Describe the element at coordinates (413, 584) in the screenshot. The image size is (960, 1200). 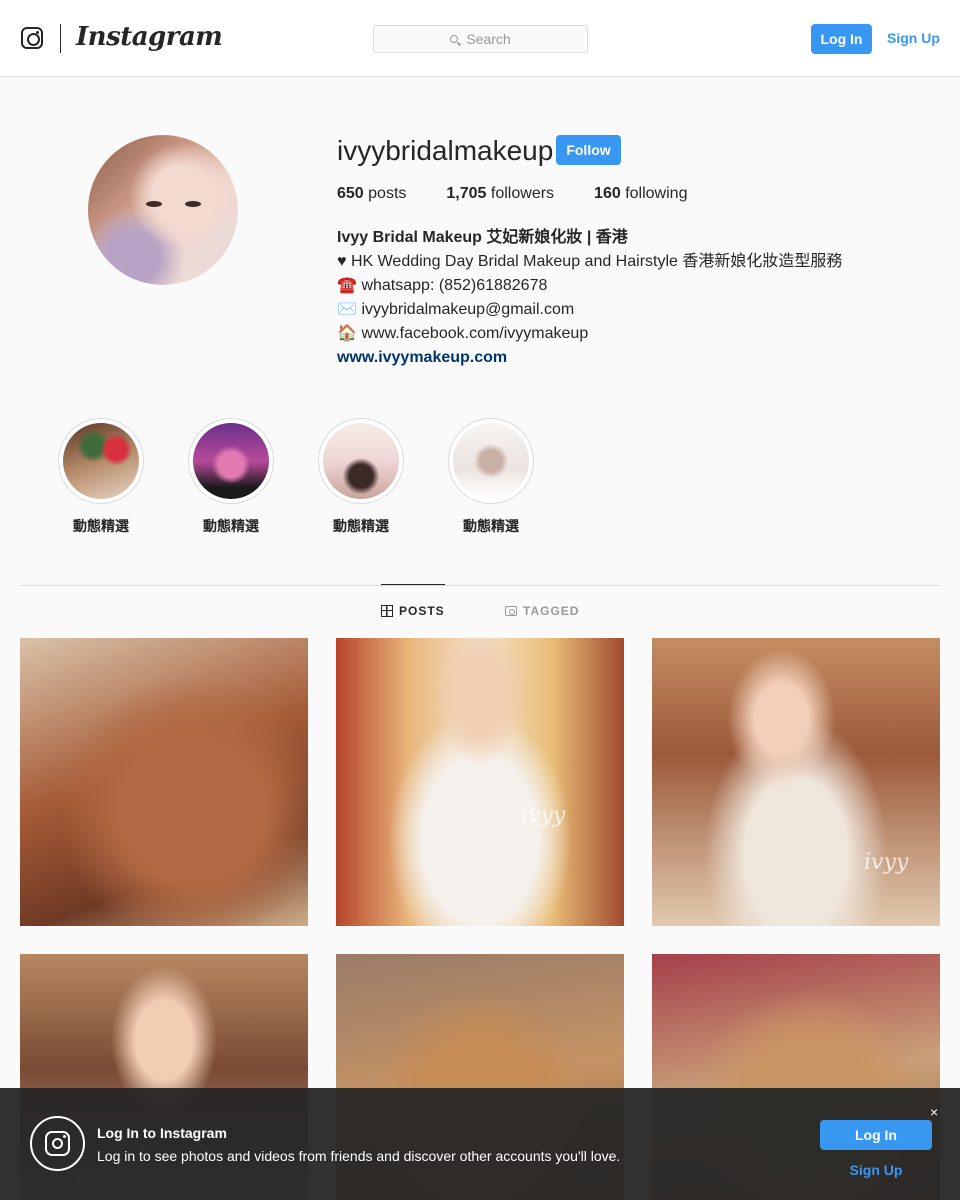
I see `active-tab-indicator` at that location.